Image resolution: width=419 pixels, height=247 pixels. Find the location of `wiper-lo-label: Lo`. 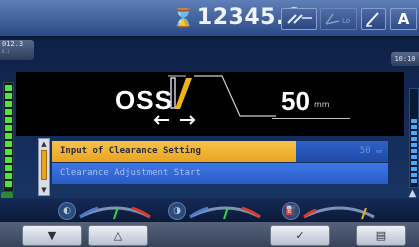

wiper-lo-label: Lo is located at coordinates (346, 21).